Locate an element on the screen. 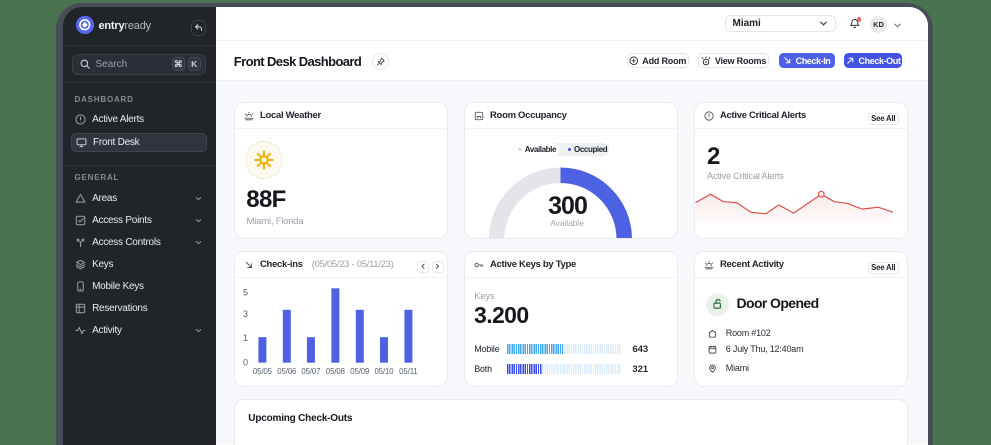 The image size is (991, 445). svg-text: 3 is located at coordinates (245, 314).